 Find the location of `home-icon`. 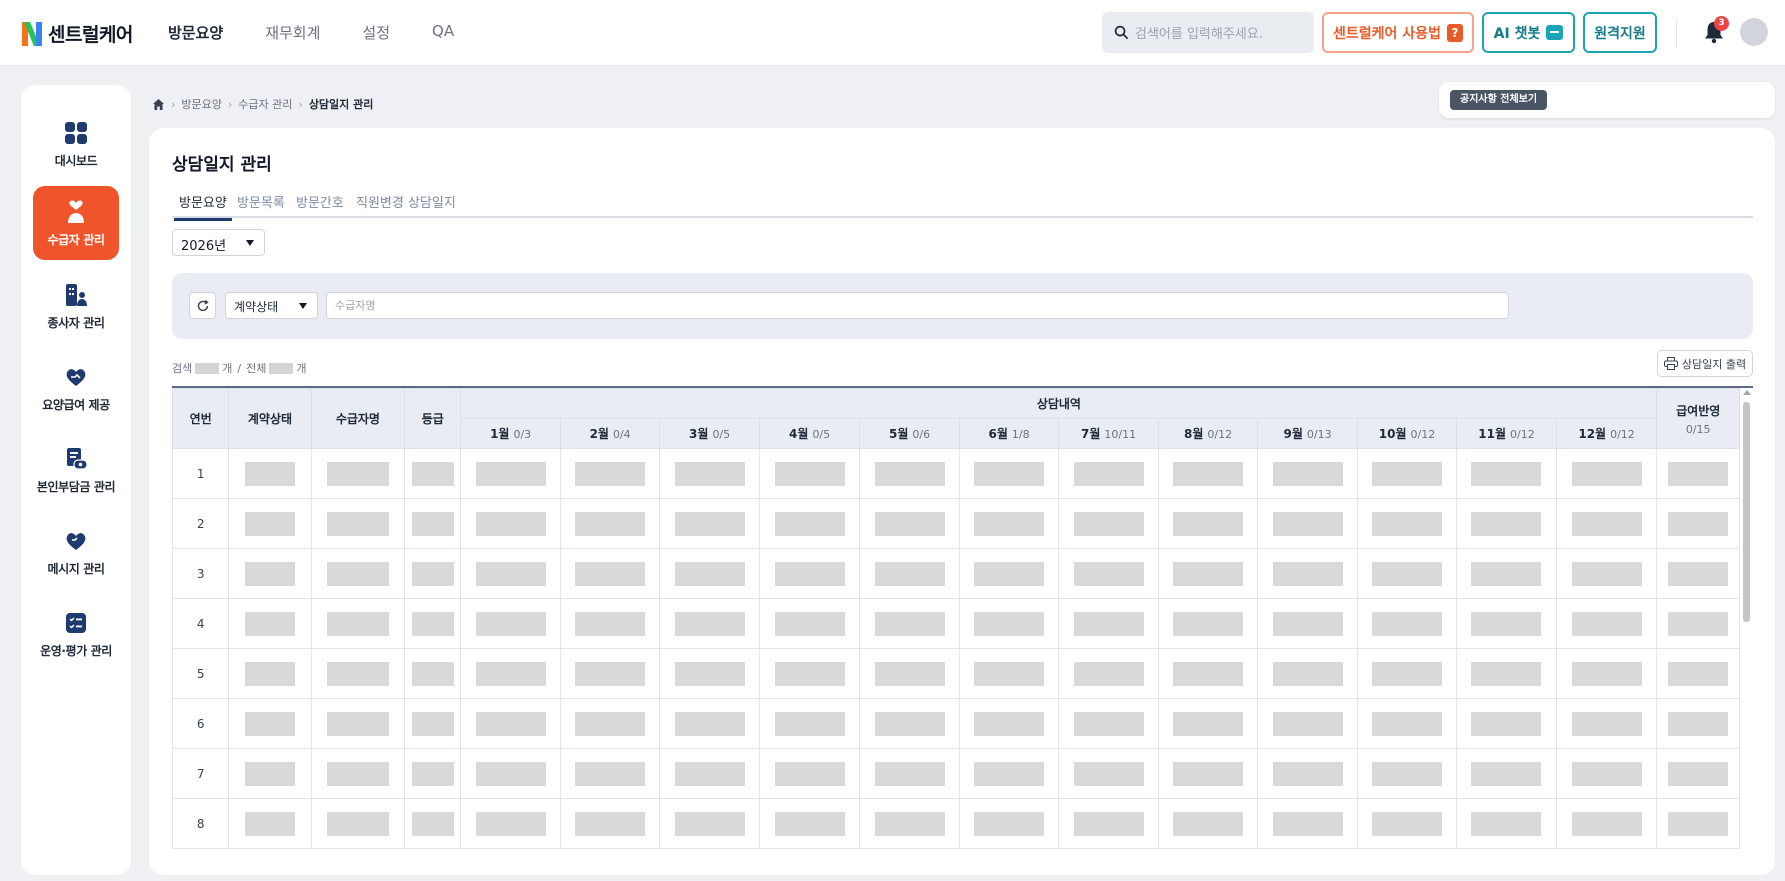

home-icon is located at coordinates (158, 104).